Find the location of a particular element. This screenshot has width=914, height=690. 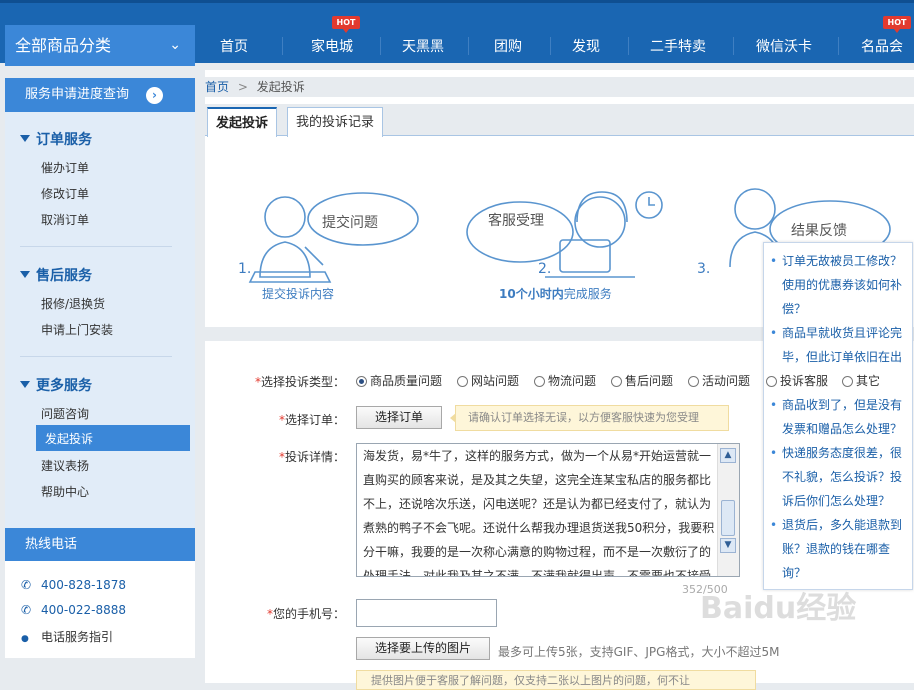

upload-note: 最多可上传5张，支持GIF、JPG格式，大小不超过5M is located at coordinates (639, 652).